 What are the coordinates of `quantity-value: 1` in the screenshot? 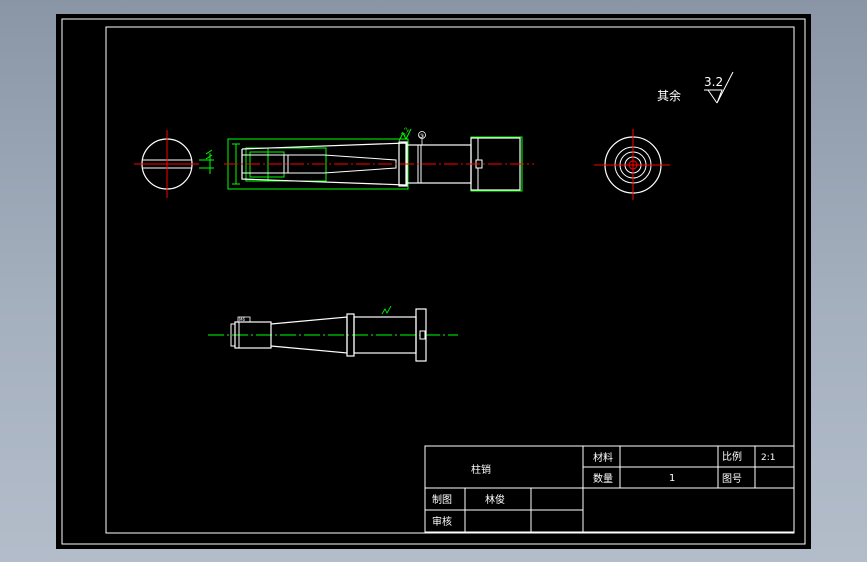 It's located at (672, 478).